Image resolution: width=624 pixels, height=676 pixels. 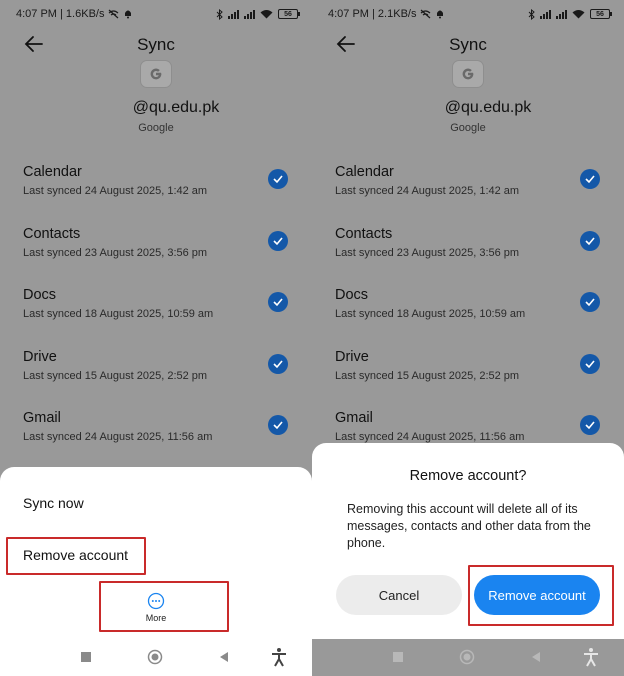 What do you see at coordinates (156, 618) in the screenshot?
I see `more-label: More` at bounding box center [156, 618].